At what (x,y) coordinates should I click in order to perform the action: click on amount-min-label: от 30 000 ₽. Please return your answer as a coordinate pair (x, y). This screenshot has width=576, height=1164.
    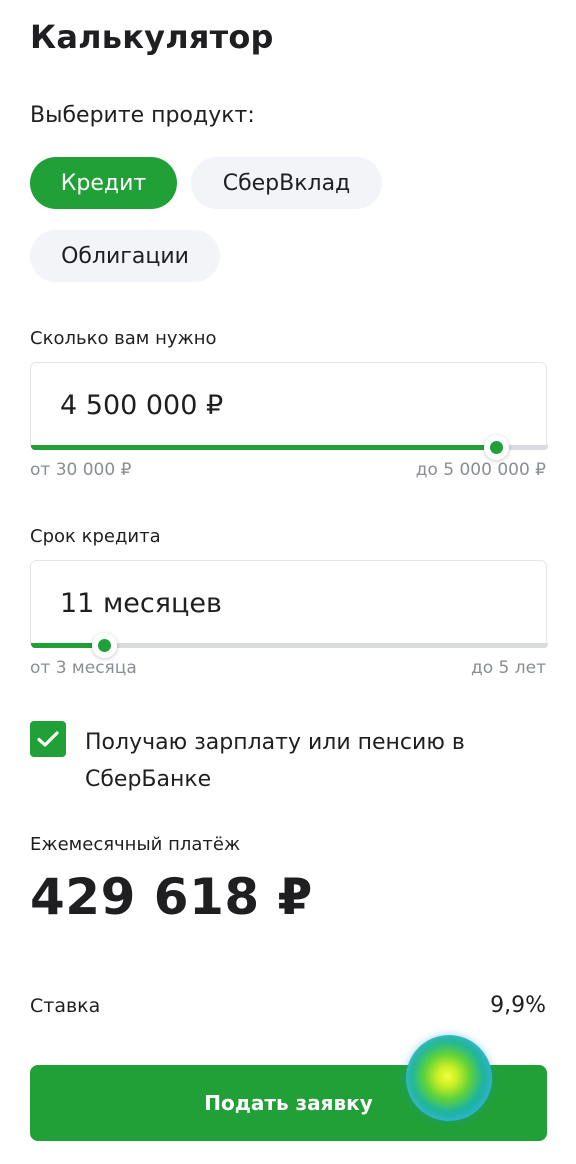
    Looking at the image, I should click on (81, 470).